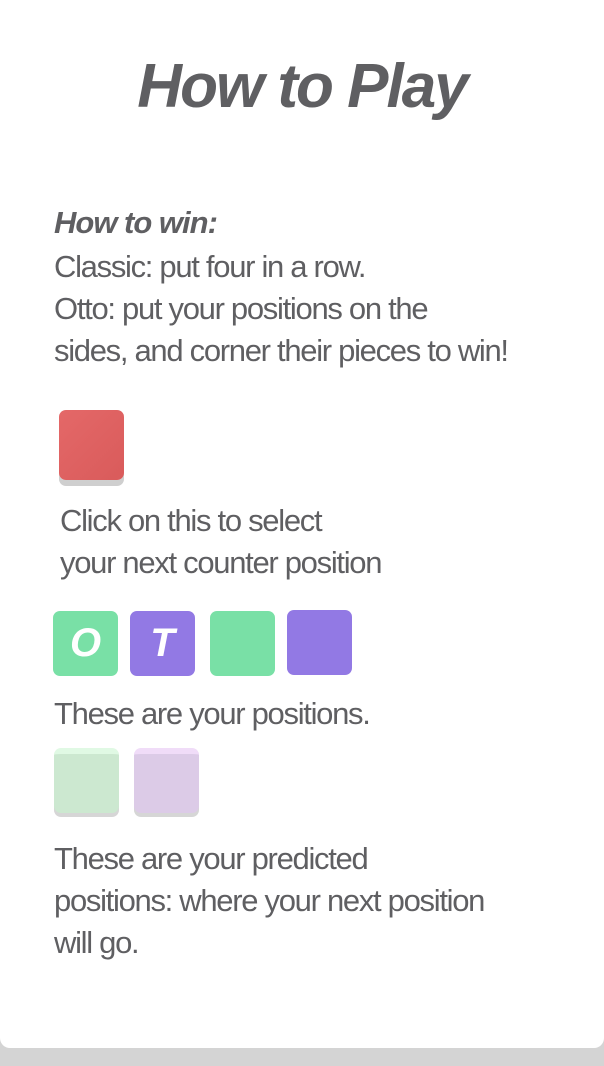  What do you see at coordinates (319, 642) in the screenshot?
I see `position-tile-purple` at bounding box center [319, 642].